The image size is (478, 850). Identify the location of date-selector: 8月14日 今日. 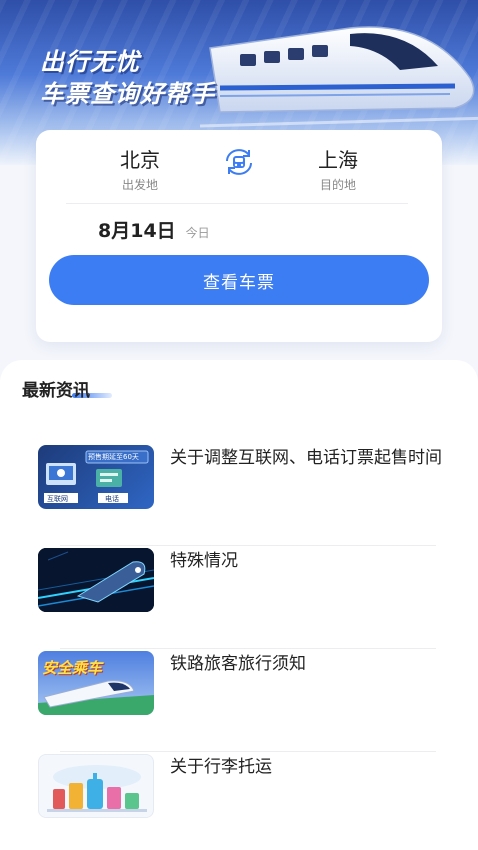
(154, 229).